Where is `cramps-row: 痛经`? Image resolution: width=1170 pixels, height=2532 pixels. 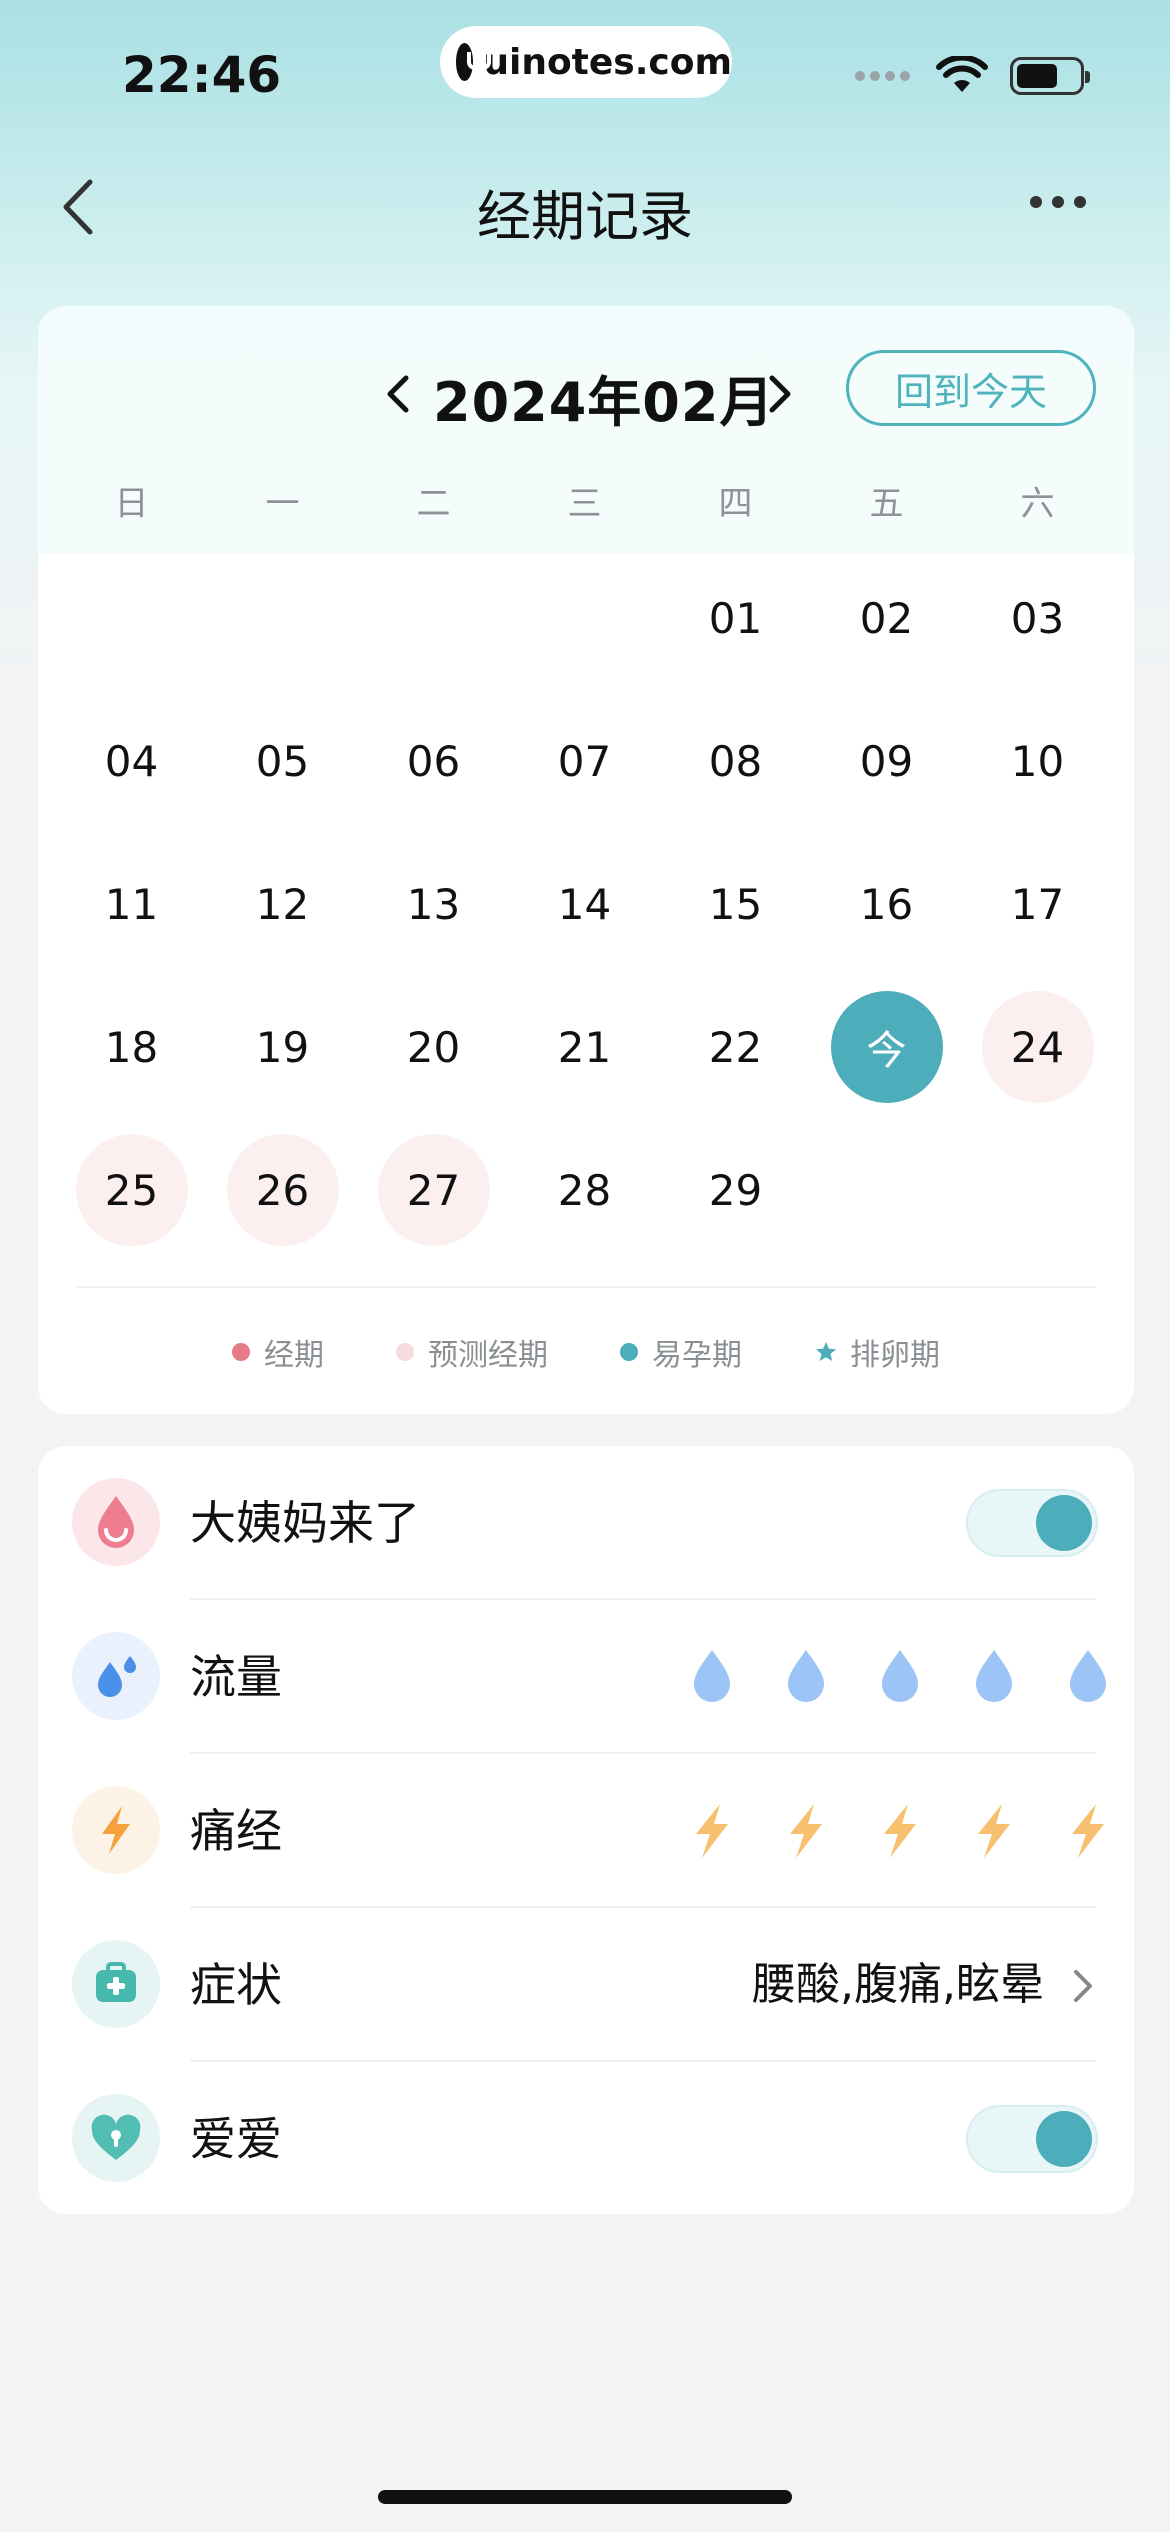 cramps-row: 痛经 is located at coordinates (586, 1831).